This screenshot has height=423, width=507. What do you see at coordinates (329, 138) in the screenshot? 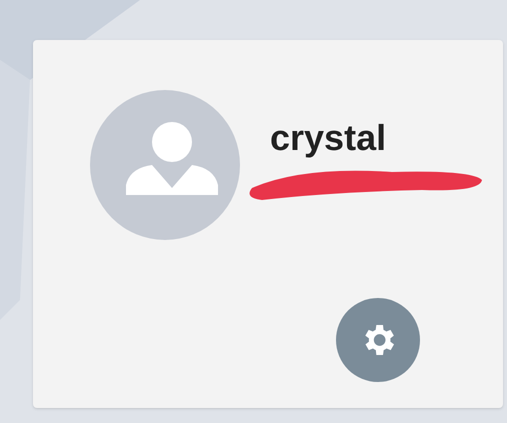
I see `username: crystal` at bounding box center [329, 138].